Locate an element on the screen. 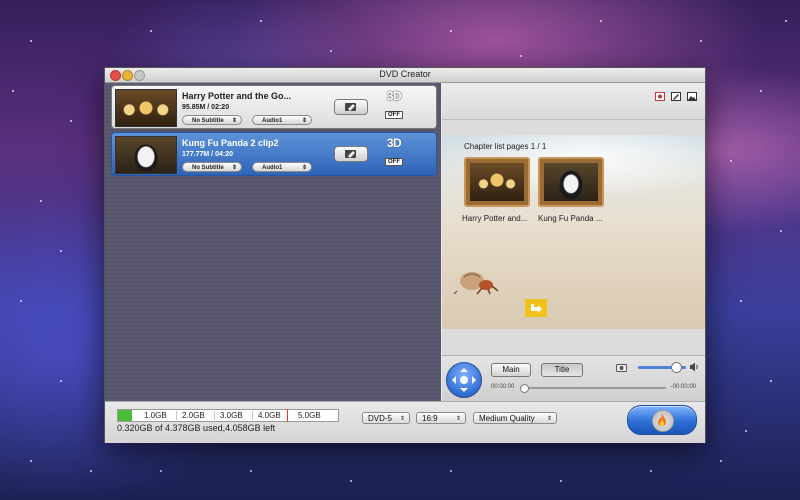 The height and width of the screenshot is (500, 800). disc-type-value: DVD-5 is located at coordinates (380, 418).